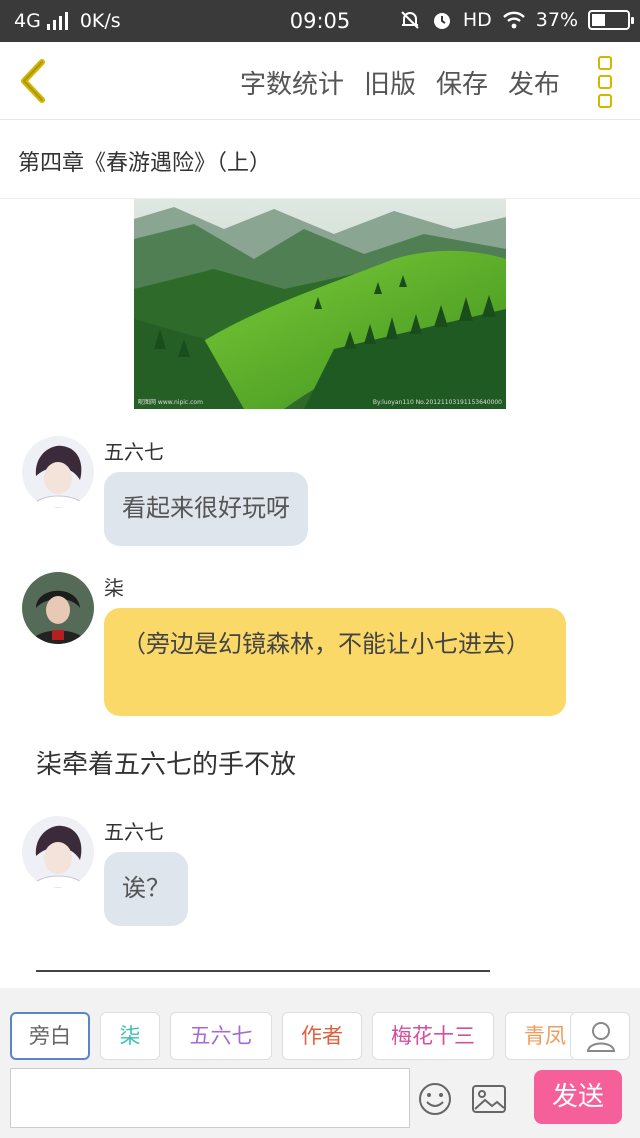 The width and height of the screenshot is (640, 1138). What do you see at coordinates (320, 1063) in the screenshot?
I see `composer-panel: 旁白 柒 五六七 作者 梅花十三 青凤 发送` at bounding box center [320, 1063].